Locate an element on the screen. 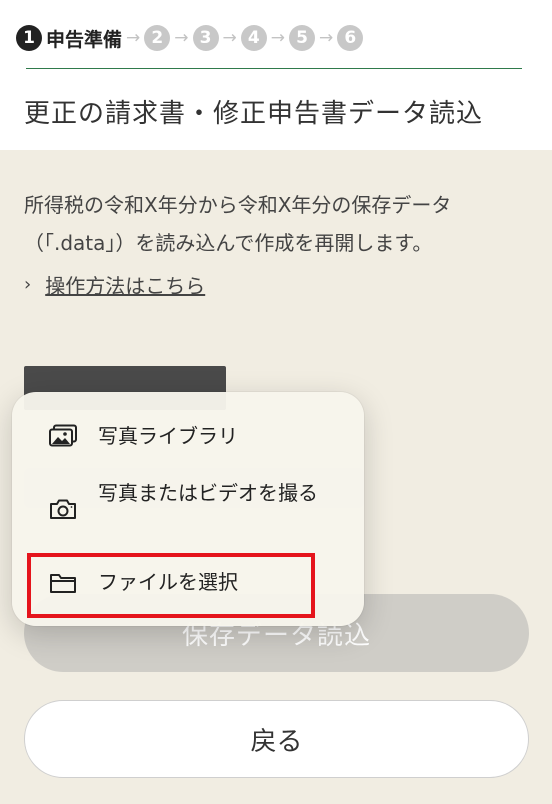  step-current: 1 申告準備 is located at coordinates (69, 38).